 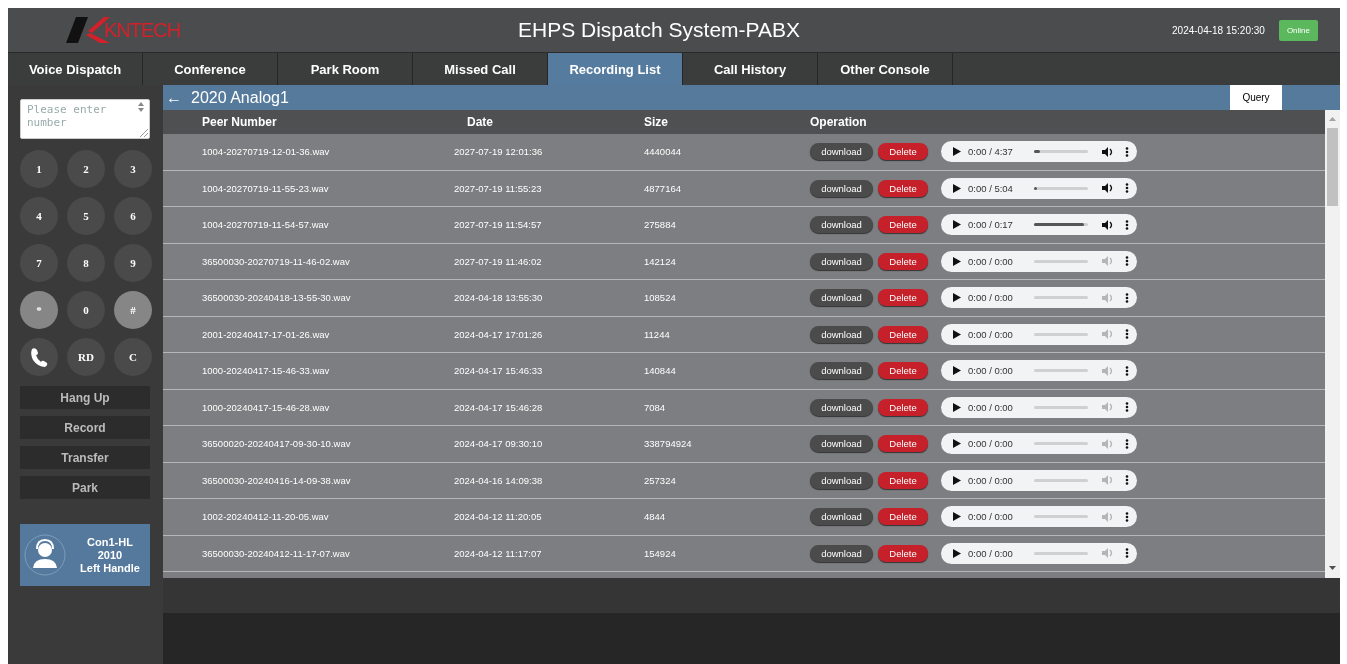 I want to click on audio-player: 0:00 / 4:37, so click(x=1039, y=152).